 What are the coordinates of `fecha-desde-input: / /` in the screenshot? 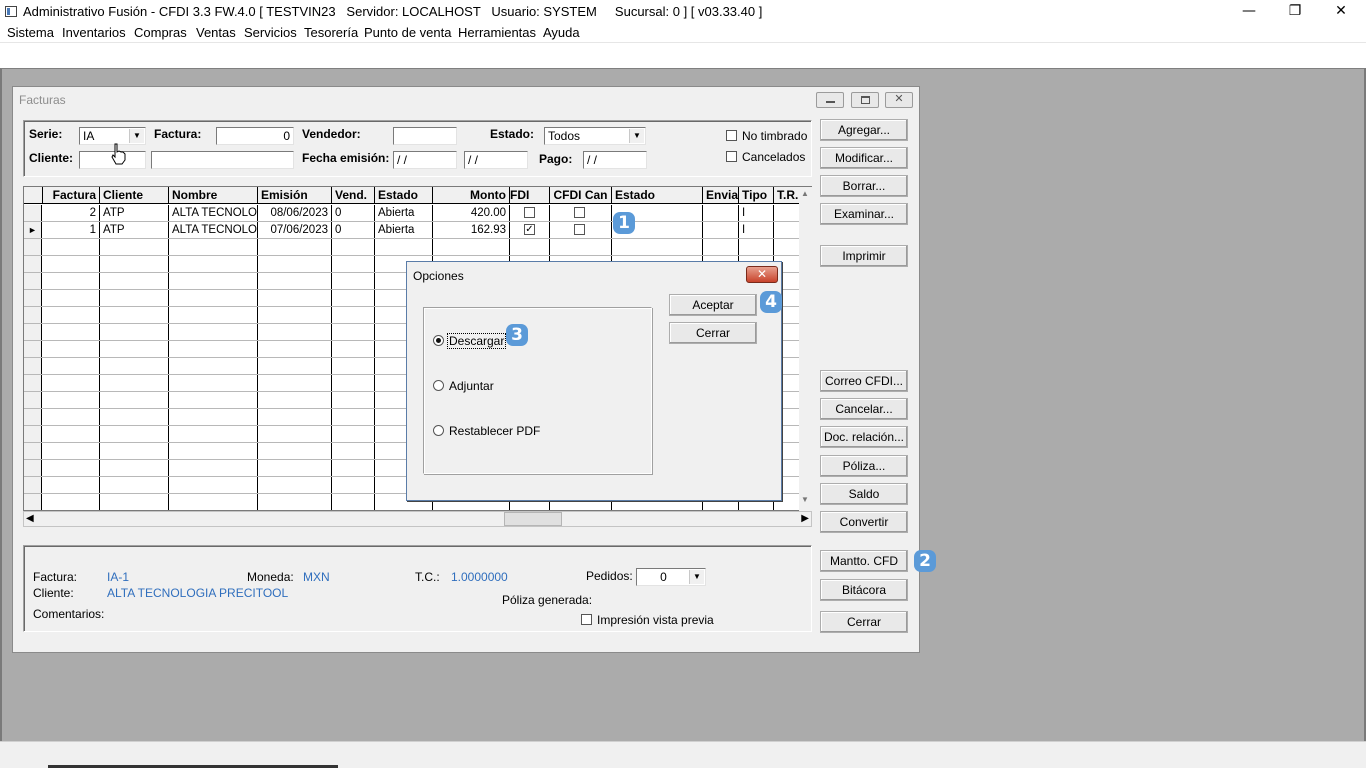 It's located at (425, 160).